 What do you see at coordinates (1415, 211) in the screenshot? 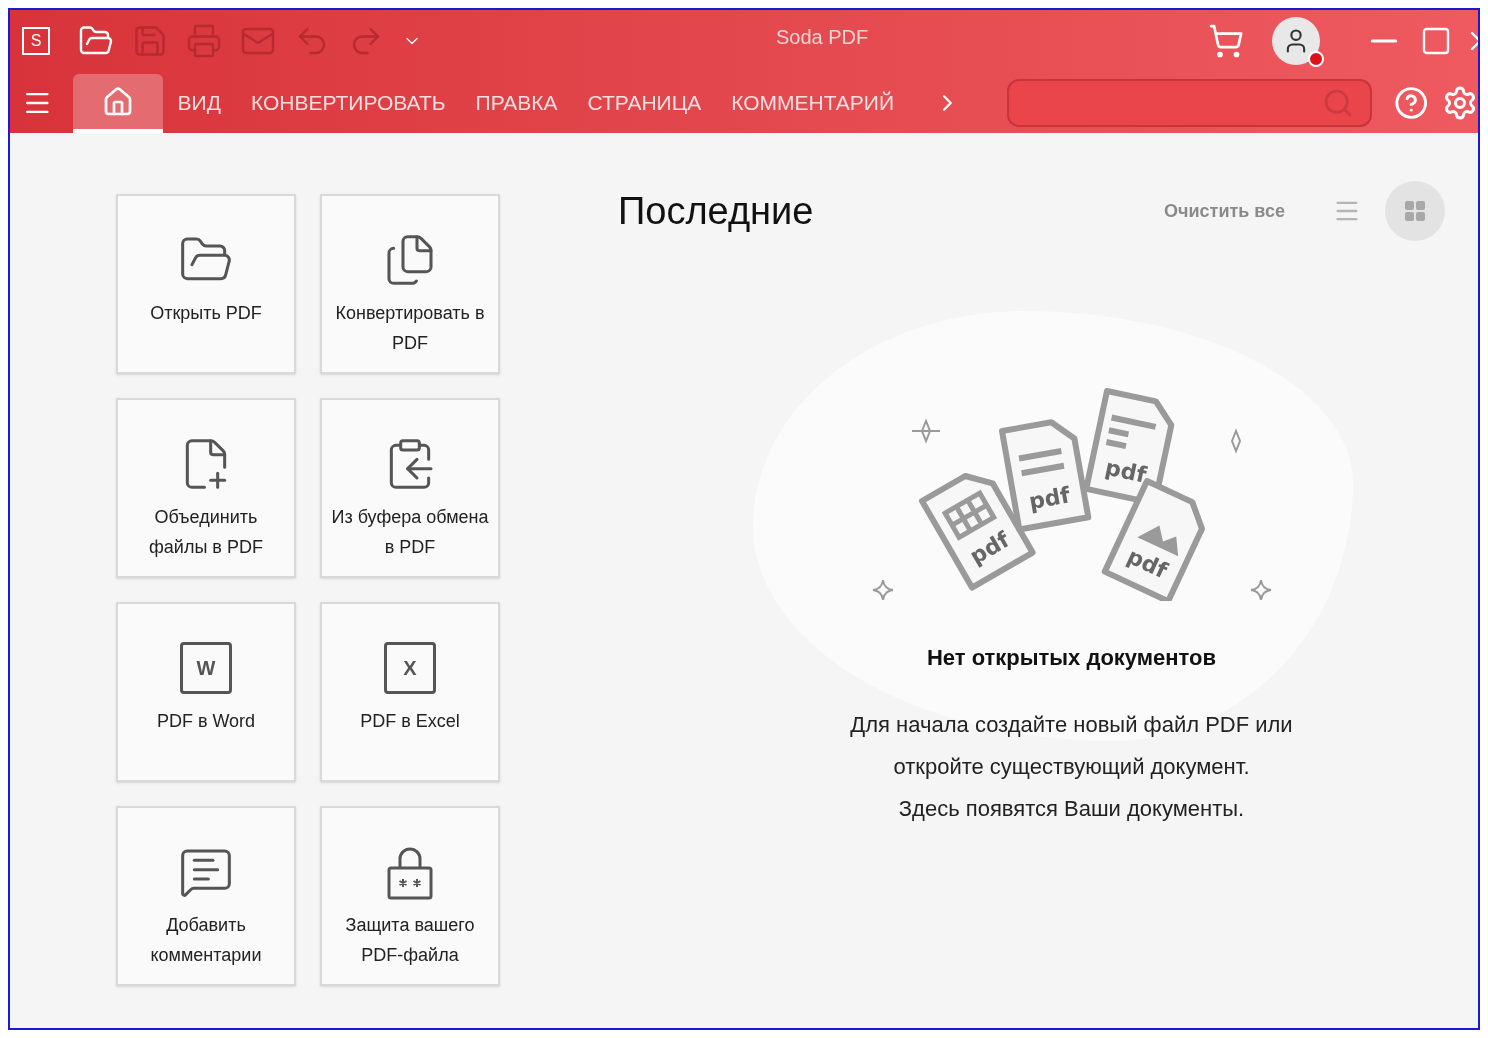
I see `grid-icon` at bounding box center [1415, 211].